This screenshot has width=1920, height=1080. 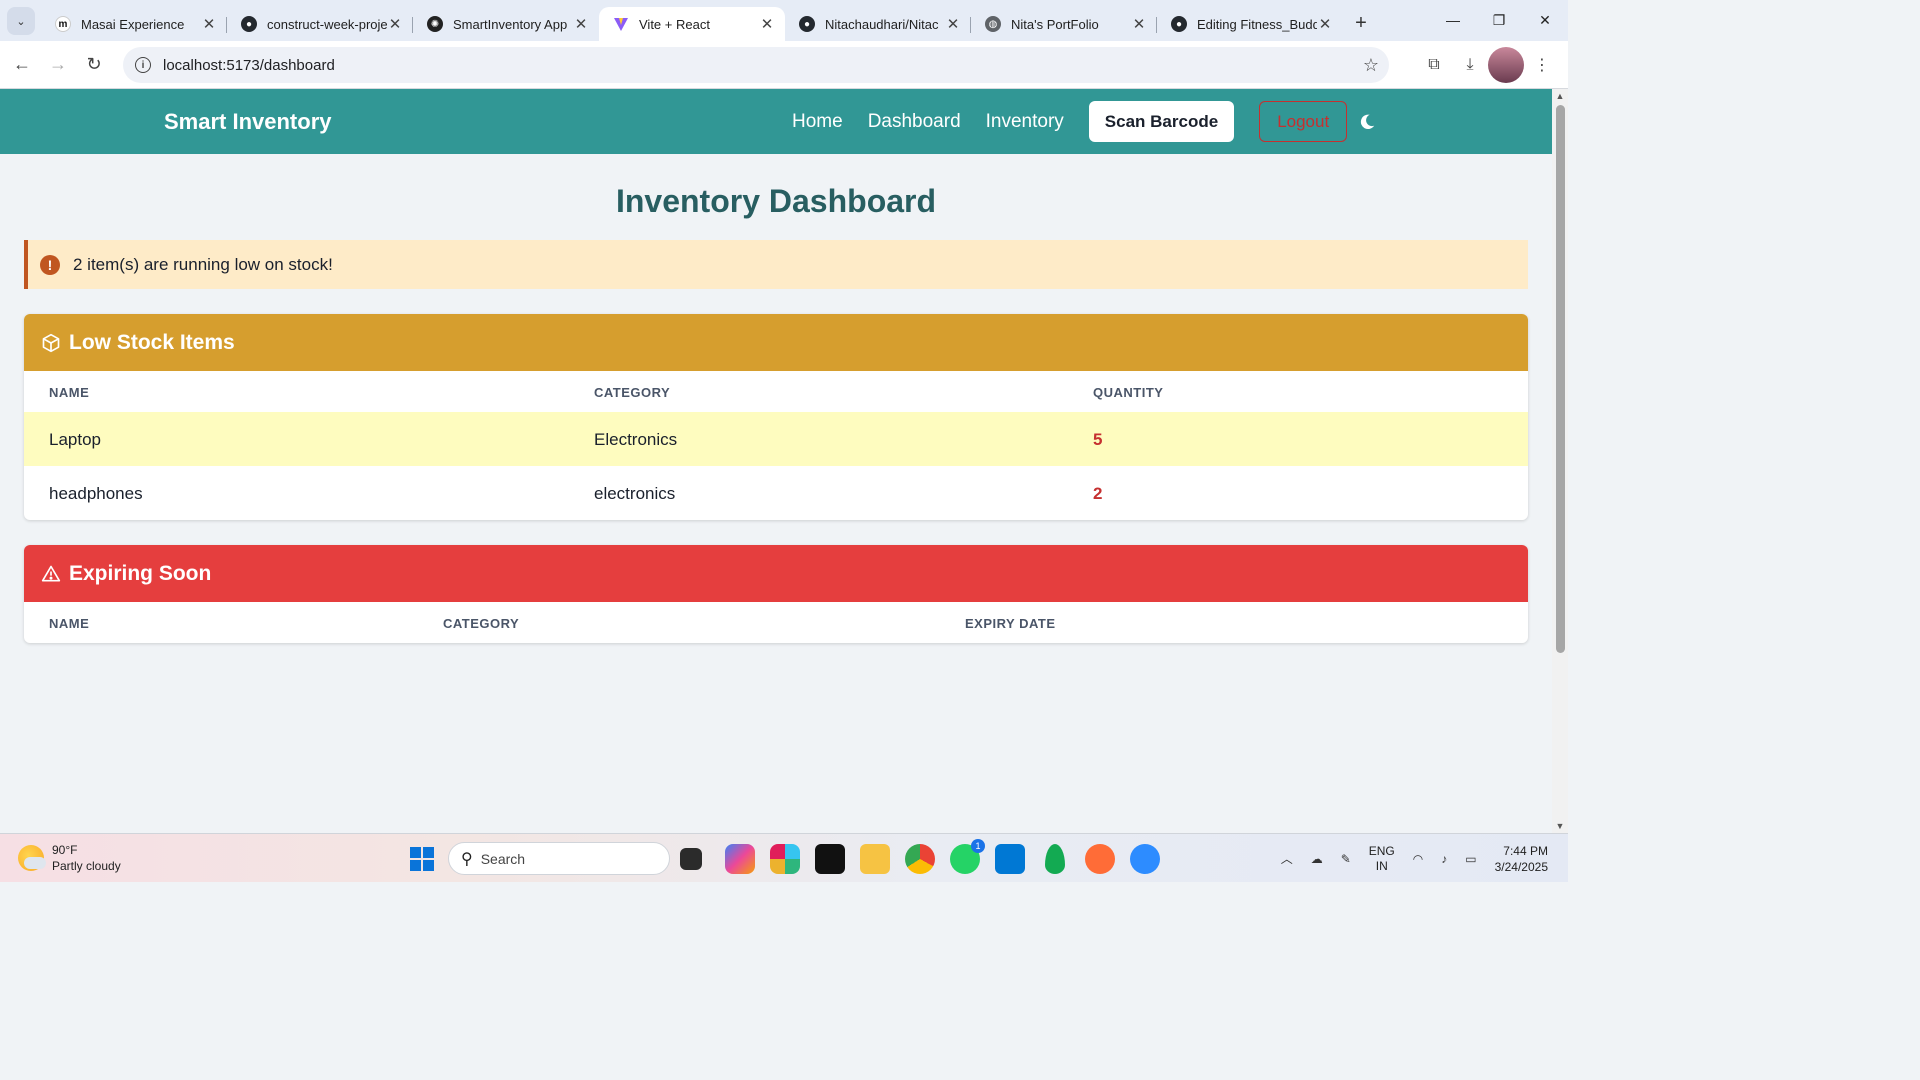 What do you see at coordinates (51, 342) in the screenshot?
I see `package-icon` at bounding box center [51, 342].